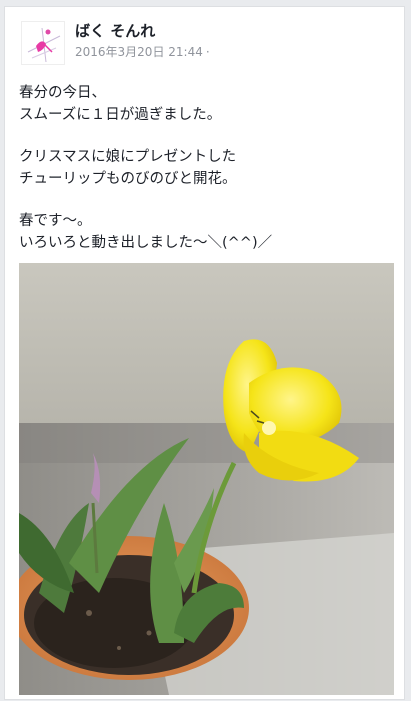 This screenshot has height=701, width=411. Describe the element at coordinates (204, 168) in the screenshot. I see `post-paragraph: クリスマスに娘にプレゼントした チューリップものびのびと開花。` at that location.